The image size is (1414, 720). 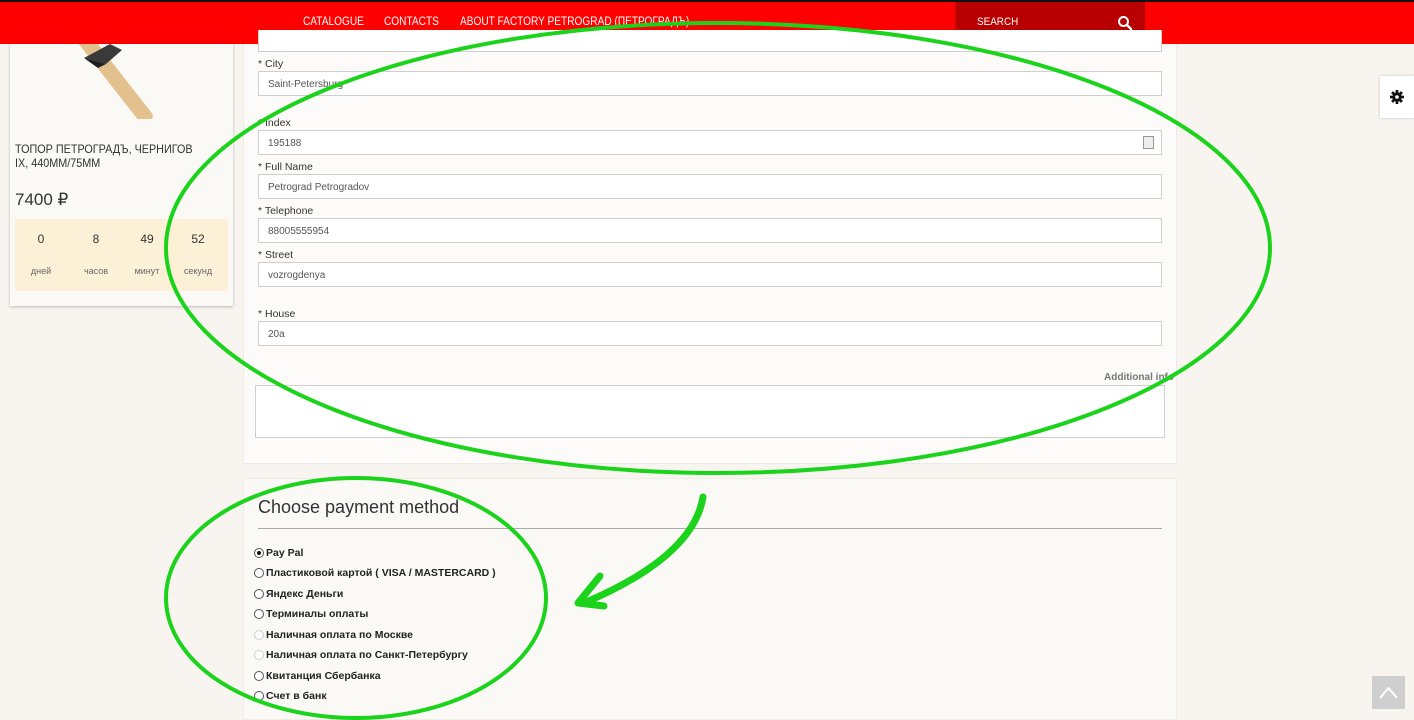 I want to click on house-field: 20a, so click(x=710, y=333).